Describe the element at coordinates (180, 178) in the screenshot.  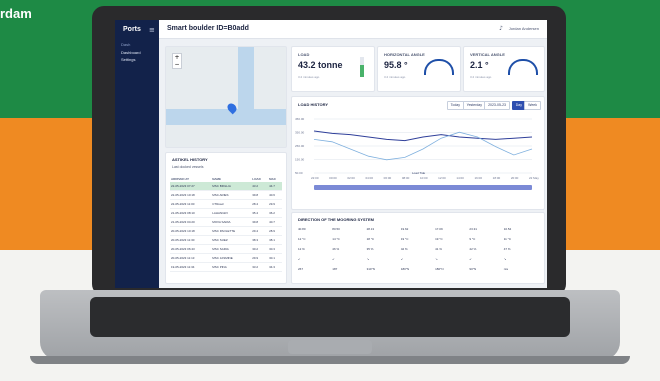
I see `column-header: ARRIVED AT` at that location.